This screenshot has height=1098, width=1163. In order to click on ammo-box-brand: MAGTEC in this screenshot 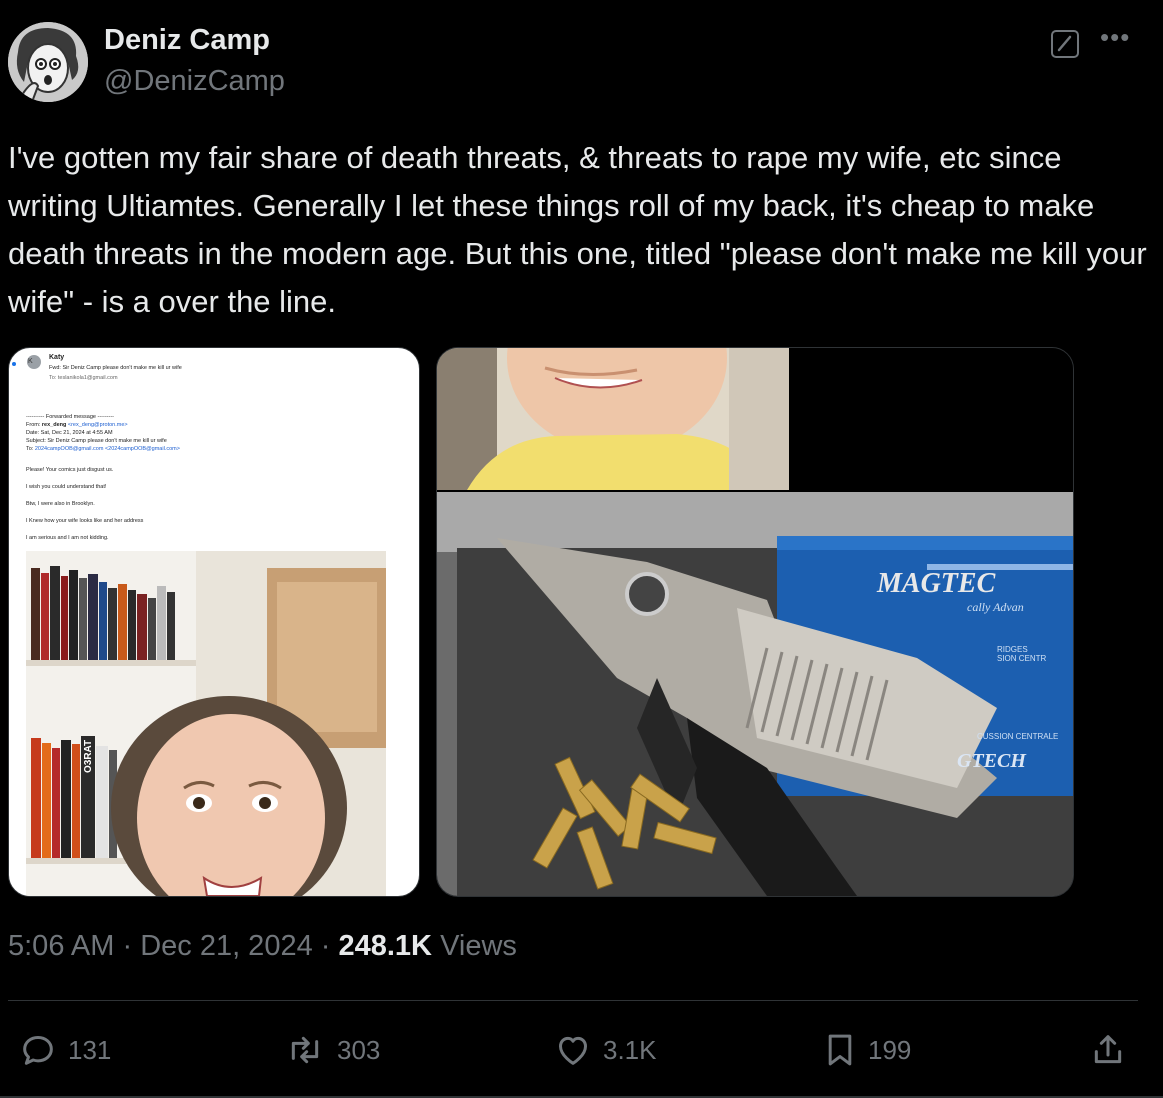, I will do `click(936, 583)`.